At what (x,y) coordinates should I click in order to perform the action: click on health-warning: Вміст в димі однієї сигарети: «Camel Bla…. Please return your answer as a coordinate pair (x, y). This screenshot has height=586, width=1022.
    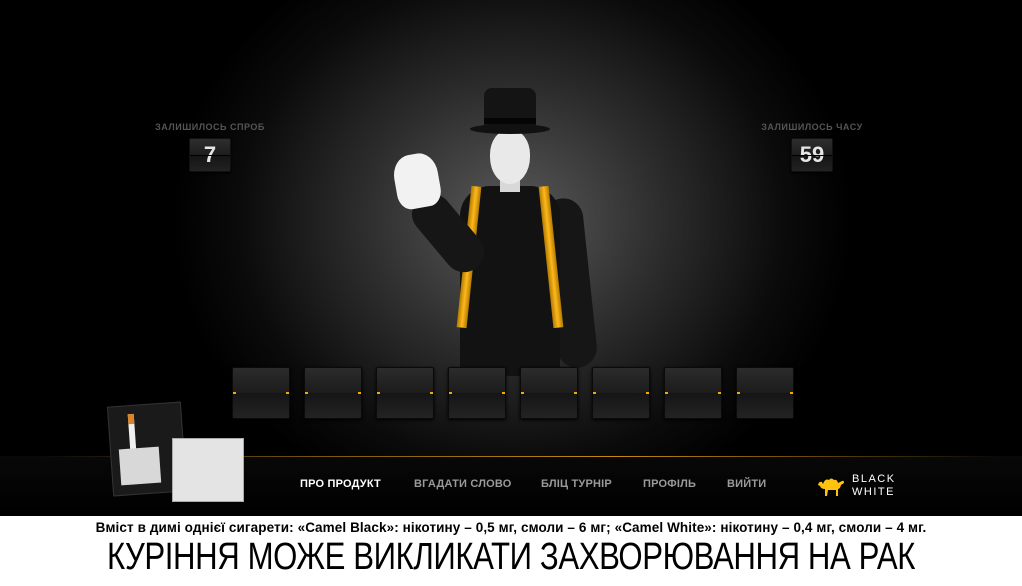
    Looking at the image, I should click on (511, 551).